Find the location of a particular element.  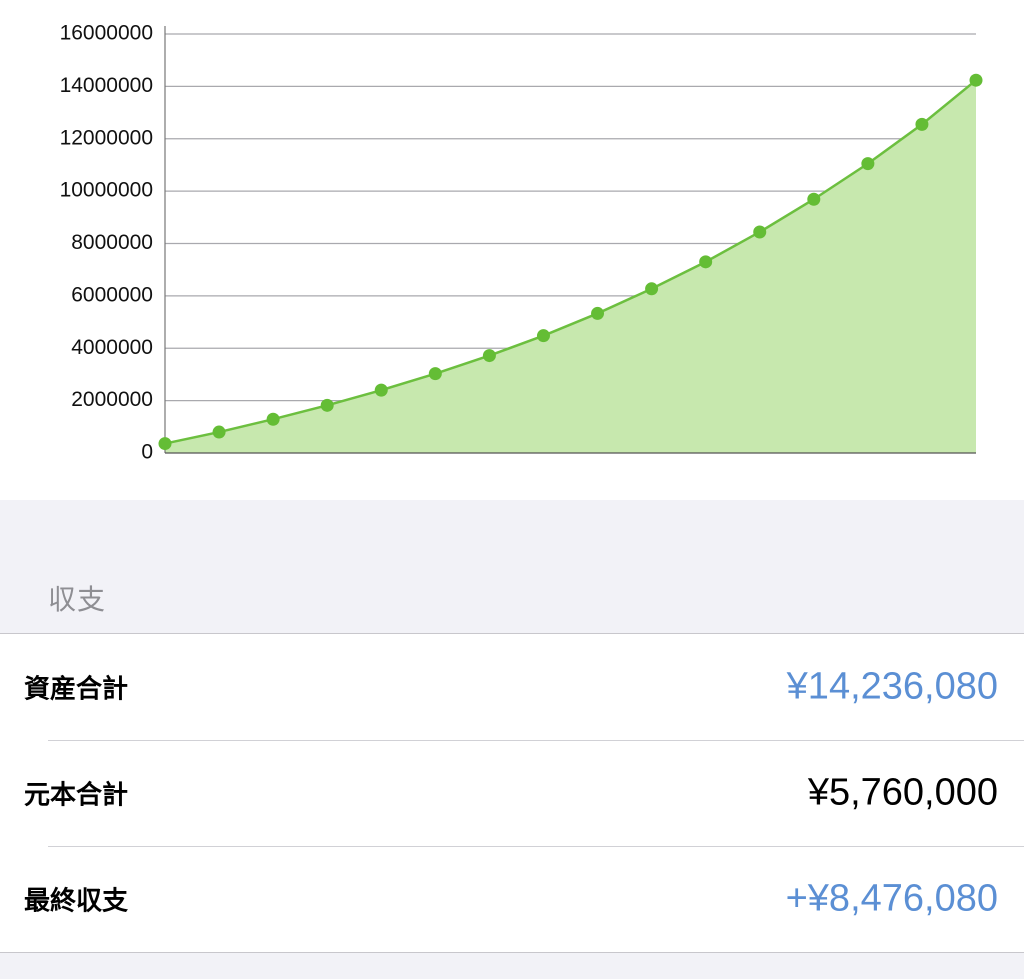

row-final-balance: 最終収支 +¥8,476,080 is located at coordinates (512, 899).